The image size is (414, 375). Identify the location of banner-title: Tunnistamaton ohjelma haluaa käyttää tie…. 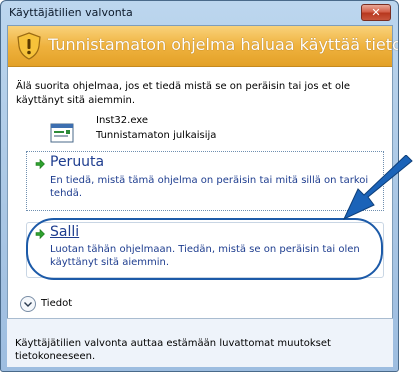
(223, 44).